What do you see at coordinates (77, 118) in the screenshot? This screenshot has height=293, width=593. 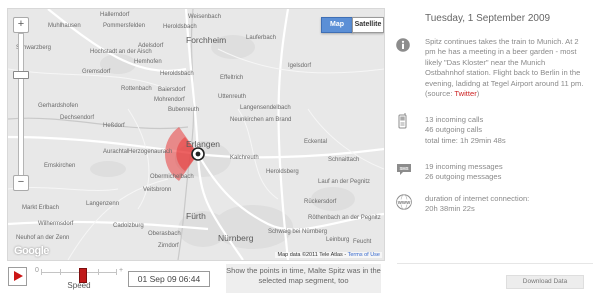 I see `map-place-label: Dechsendorf` at bounding box center [77, 118].